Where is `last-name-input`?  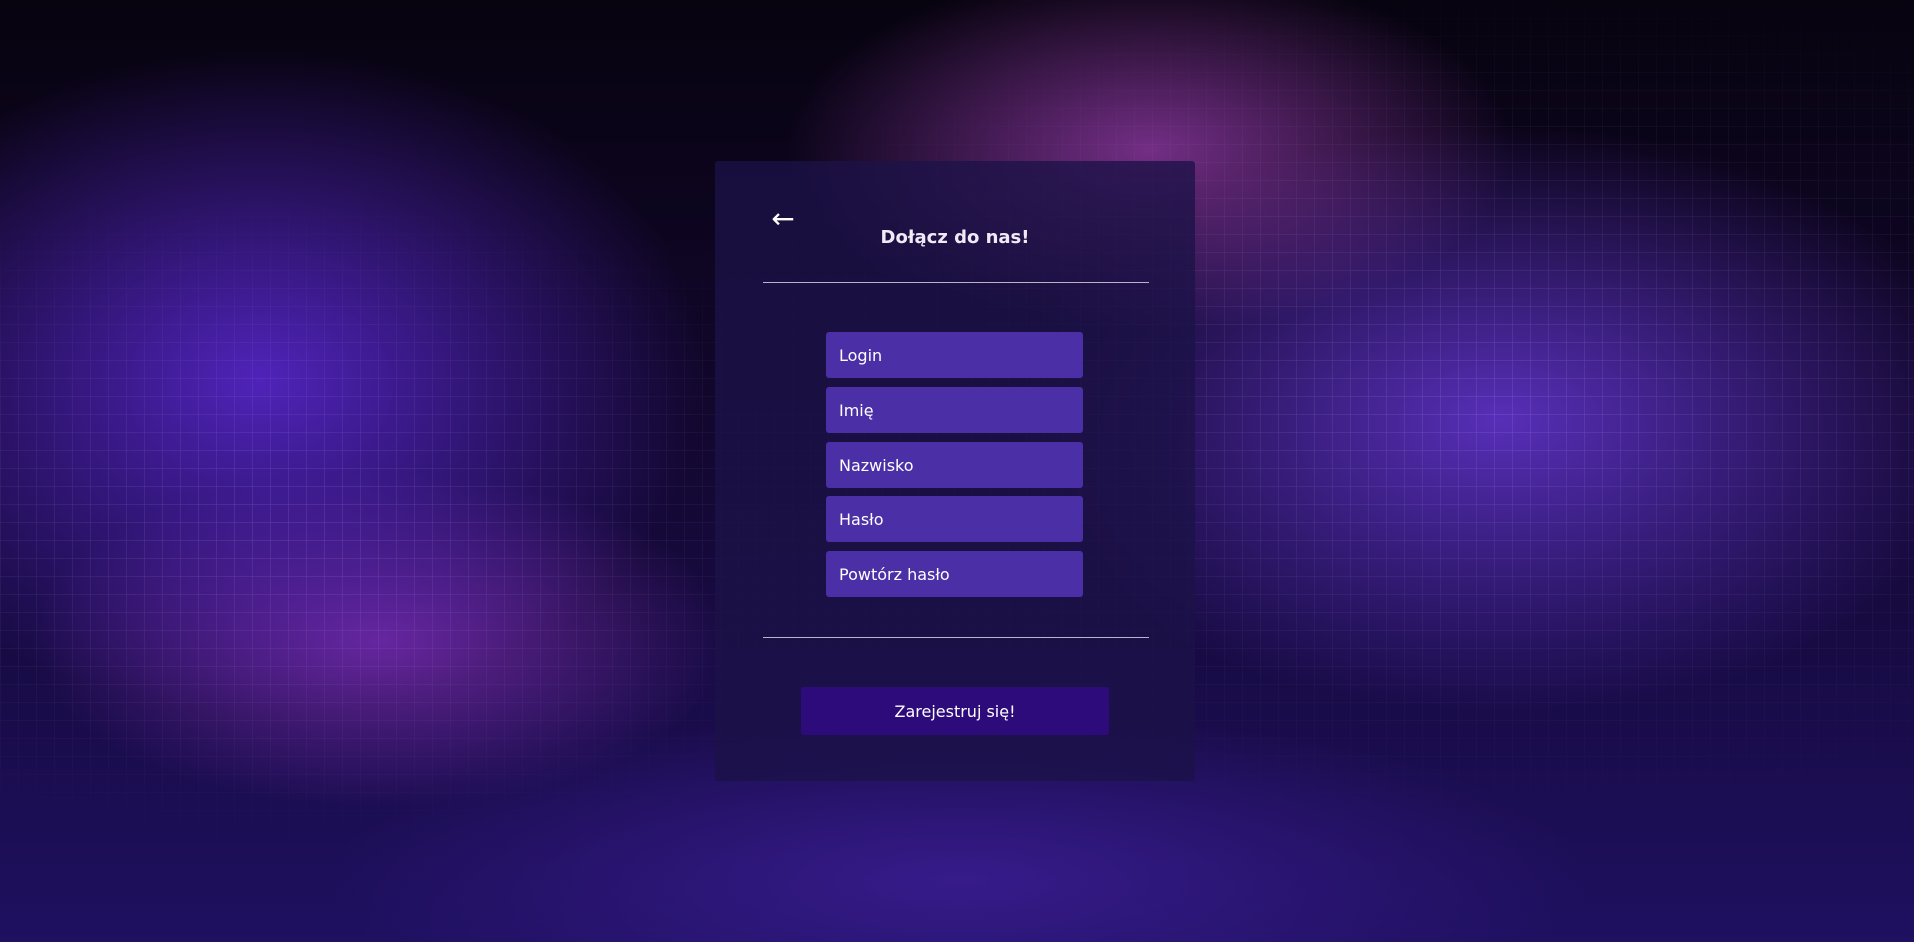
last-name-input is located at coordinates (954, 465).